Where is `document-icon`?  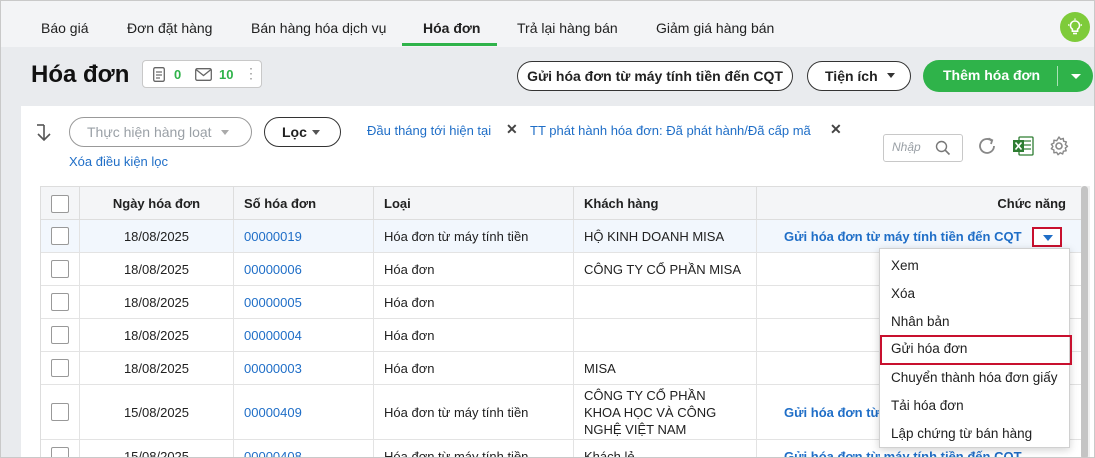
document-icon is located at coordinates (159, 76).